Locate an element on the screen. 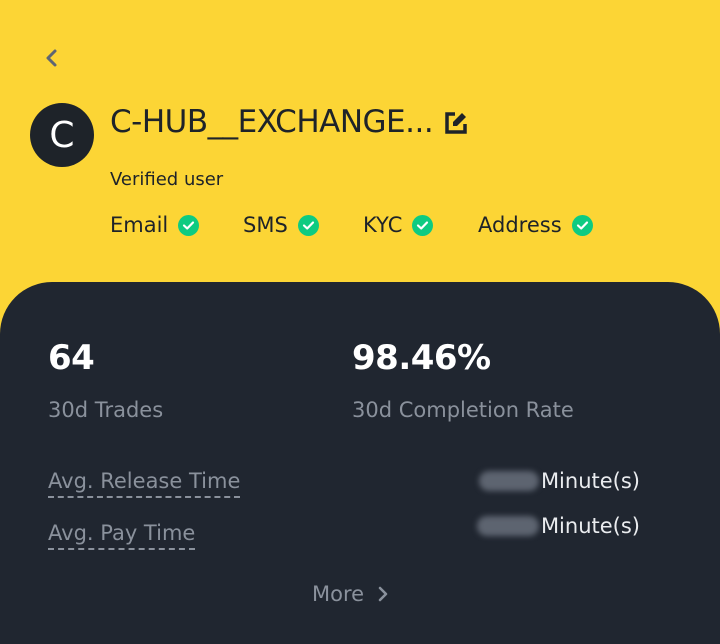 This screenshot has height=644, width=720. verification-email: Email is located at coordinates (155, 225).